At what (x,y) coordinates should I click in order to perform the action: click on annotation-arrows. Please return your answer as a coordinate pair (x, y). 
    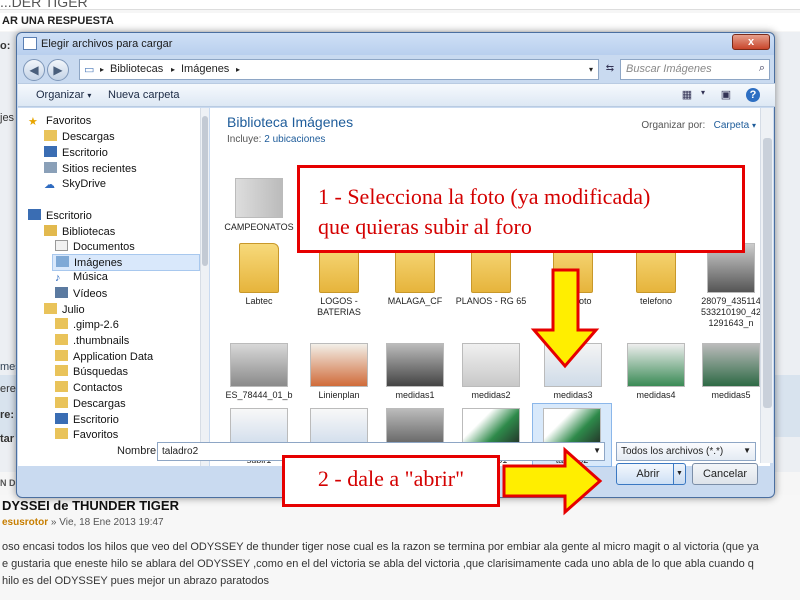
    Looking at the image, I should click on (552, 392).